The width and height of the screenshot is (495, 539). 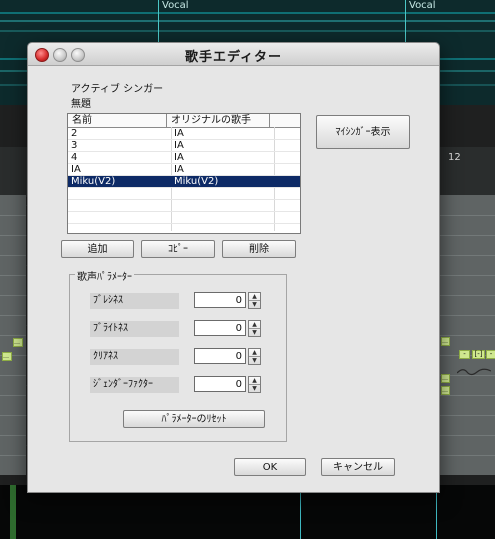 I want to click on ok-button: OK, so click(x=270, y=467).